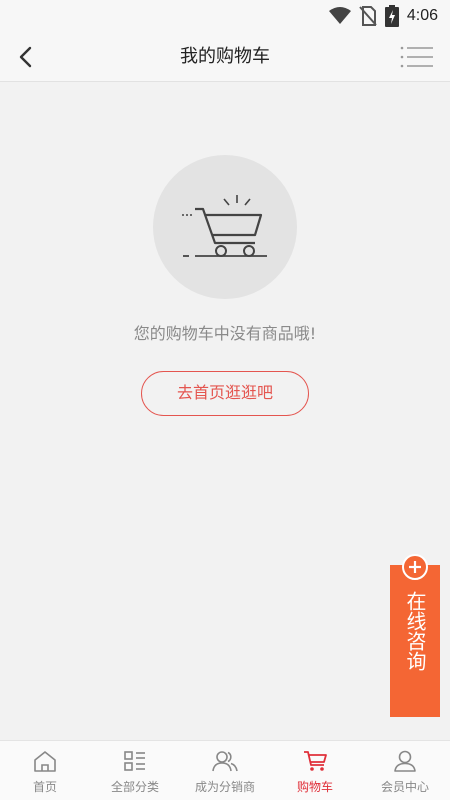  Describe the element at coordinates (225, 761) in the screenshot. I see `users-icon` at that location.